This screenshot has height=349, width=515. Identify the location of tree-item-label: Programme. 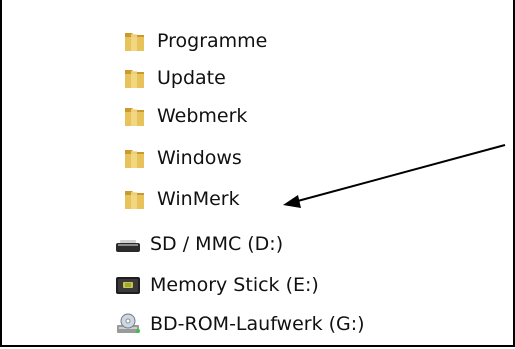
(212, 41).